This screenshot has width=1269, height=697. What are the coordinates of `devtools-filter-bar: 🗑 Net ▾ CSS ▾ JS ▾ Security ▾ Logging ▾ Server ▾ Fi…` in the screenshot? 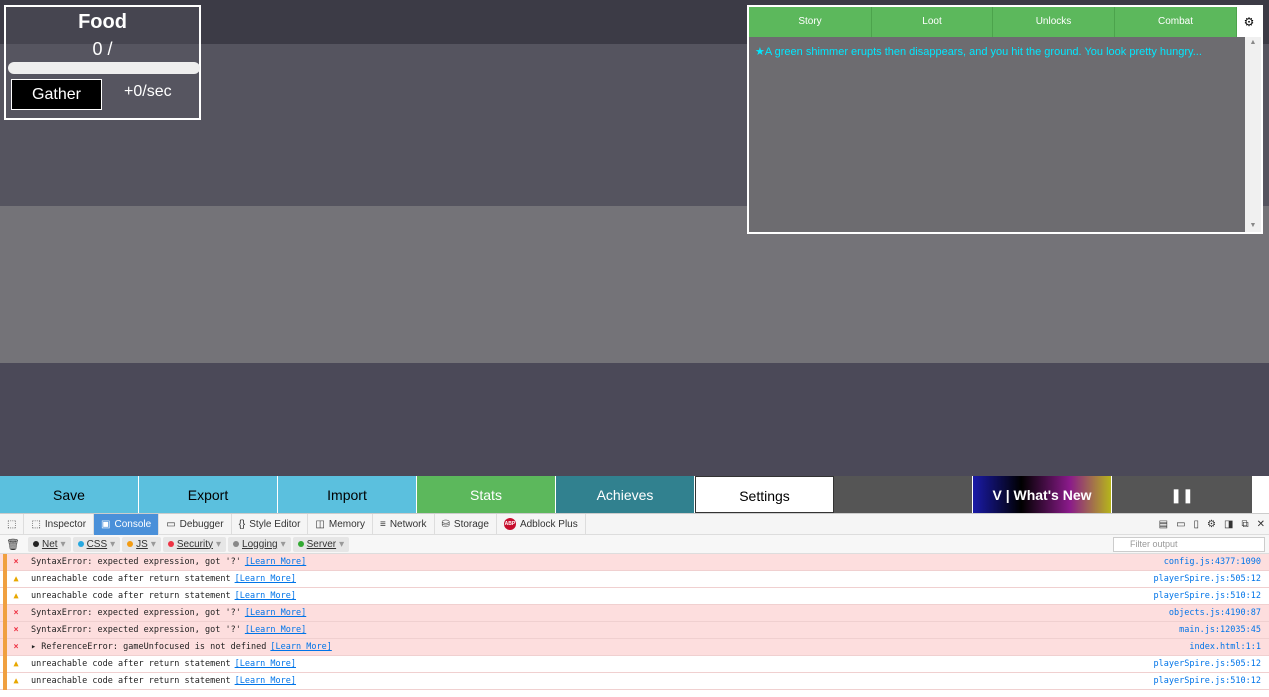 It's located at (634, 544).